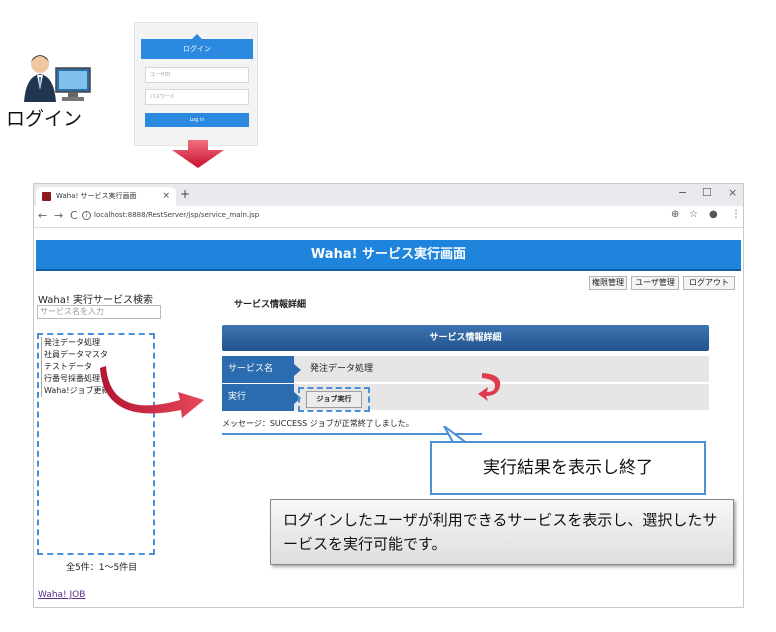  Describe the element at coordinates (682, 192) in the screenshot. I see `minimize-icon: −` at that location.